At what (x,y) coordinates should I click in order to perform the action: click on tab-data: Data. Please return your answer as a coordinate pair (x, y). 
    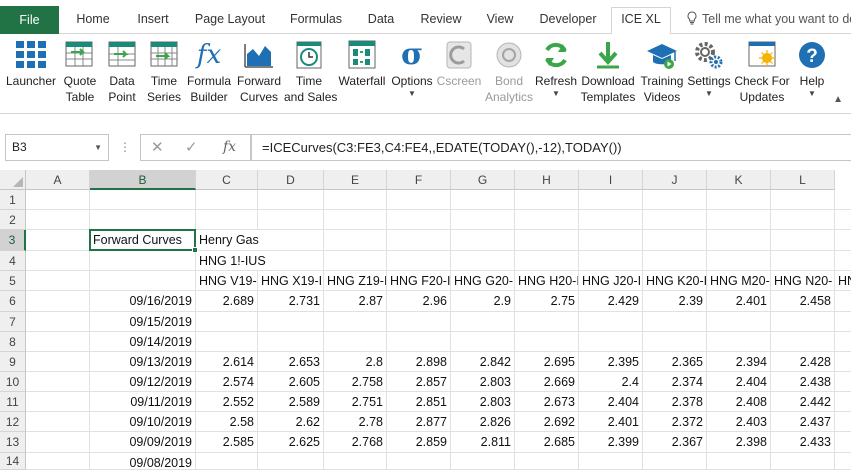
    Looking at the image, I should click on (381, 21).